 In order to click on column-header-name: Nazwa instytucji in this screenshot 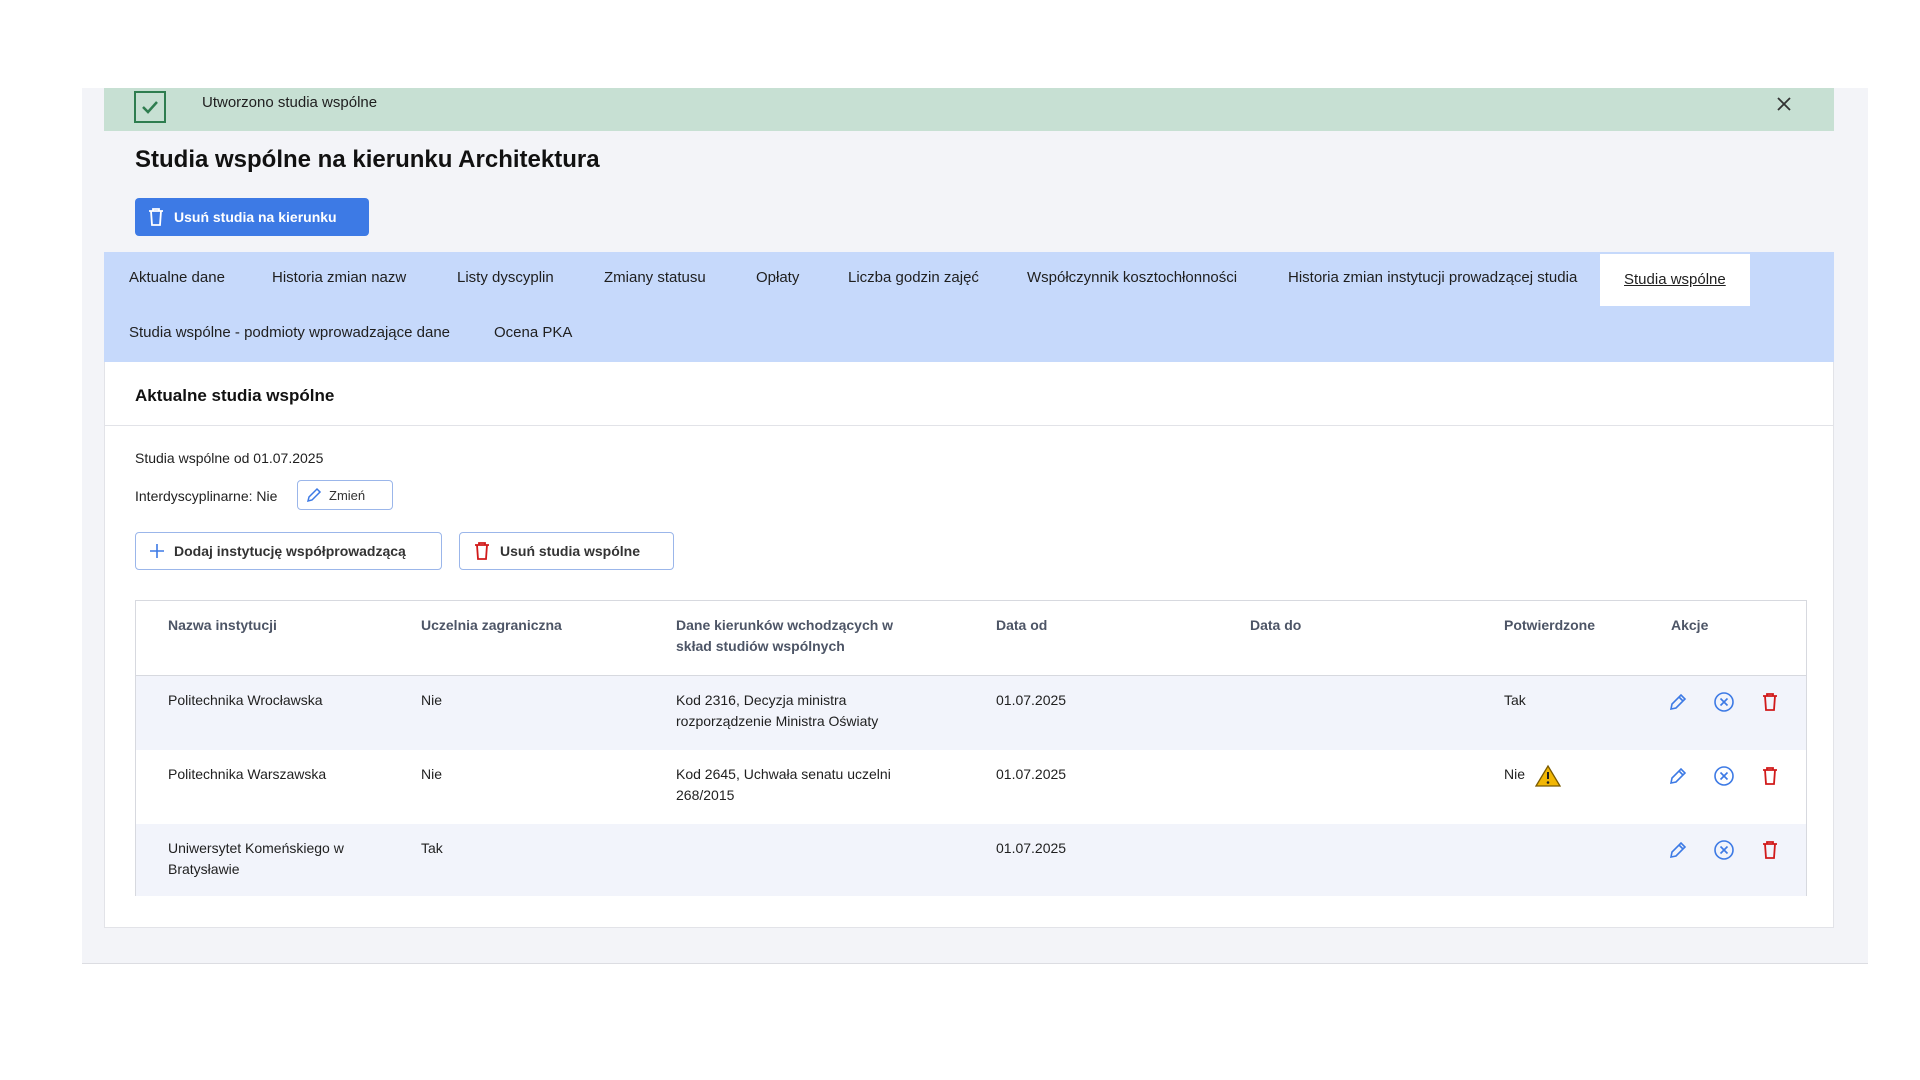, I will do `click(222, 625)`.